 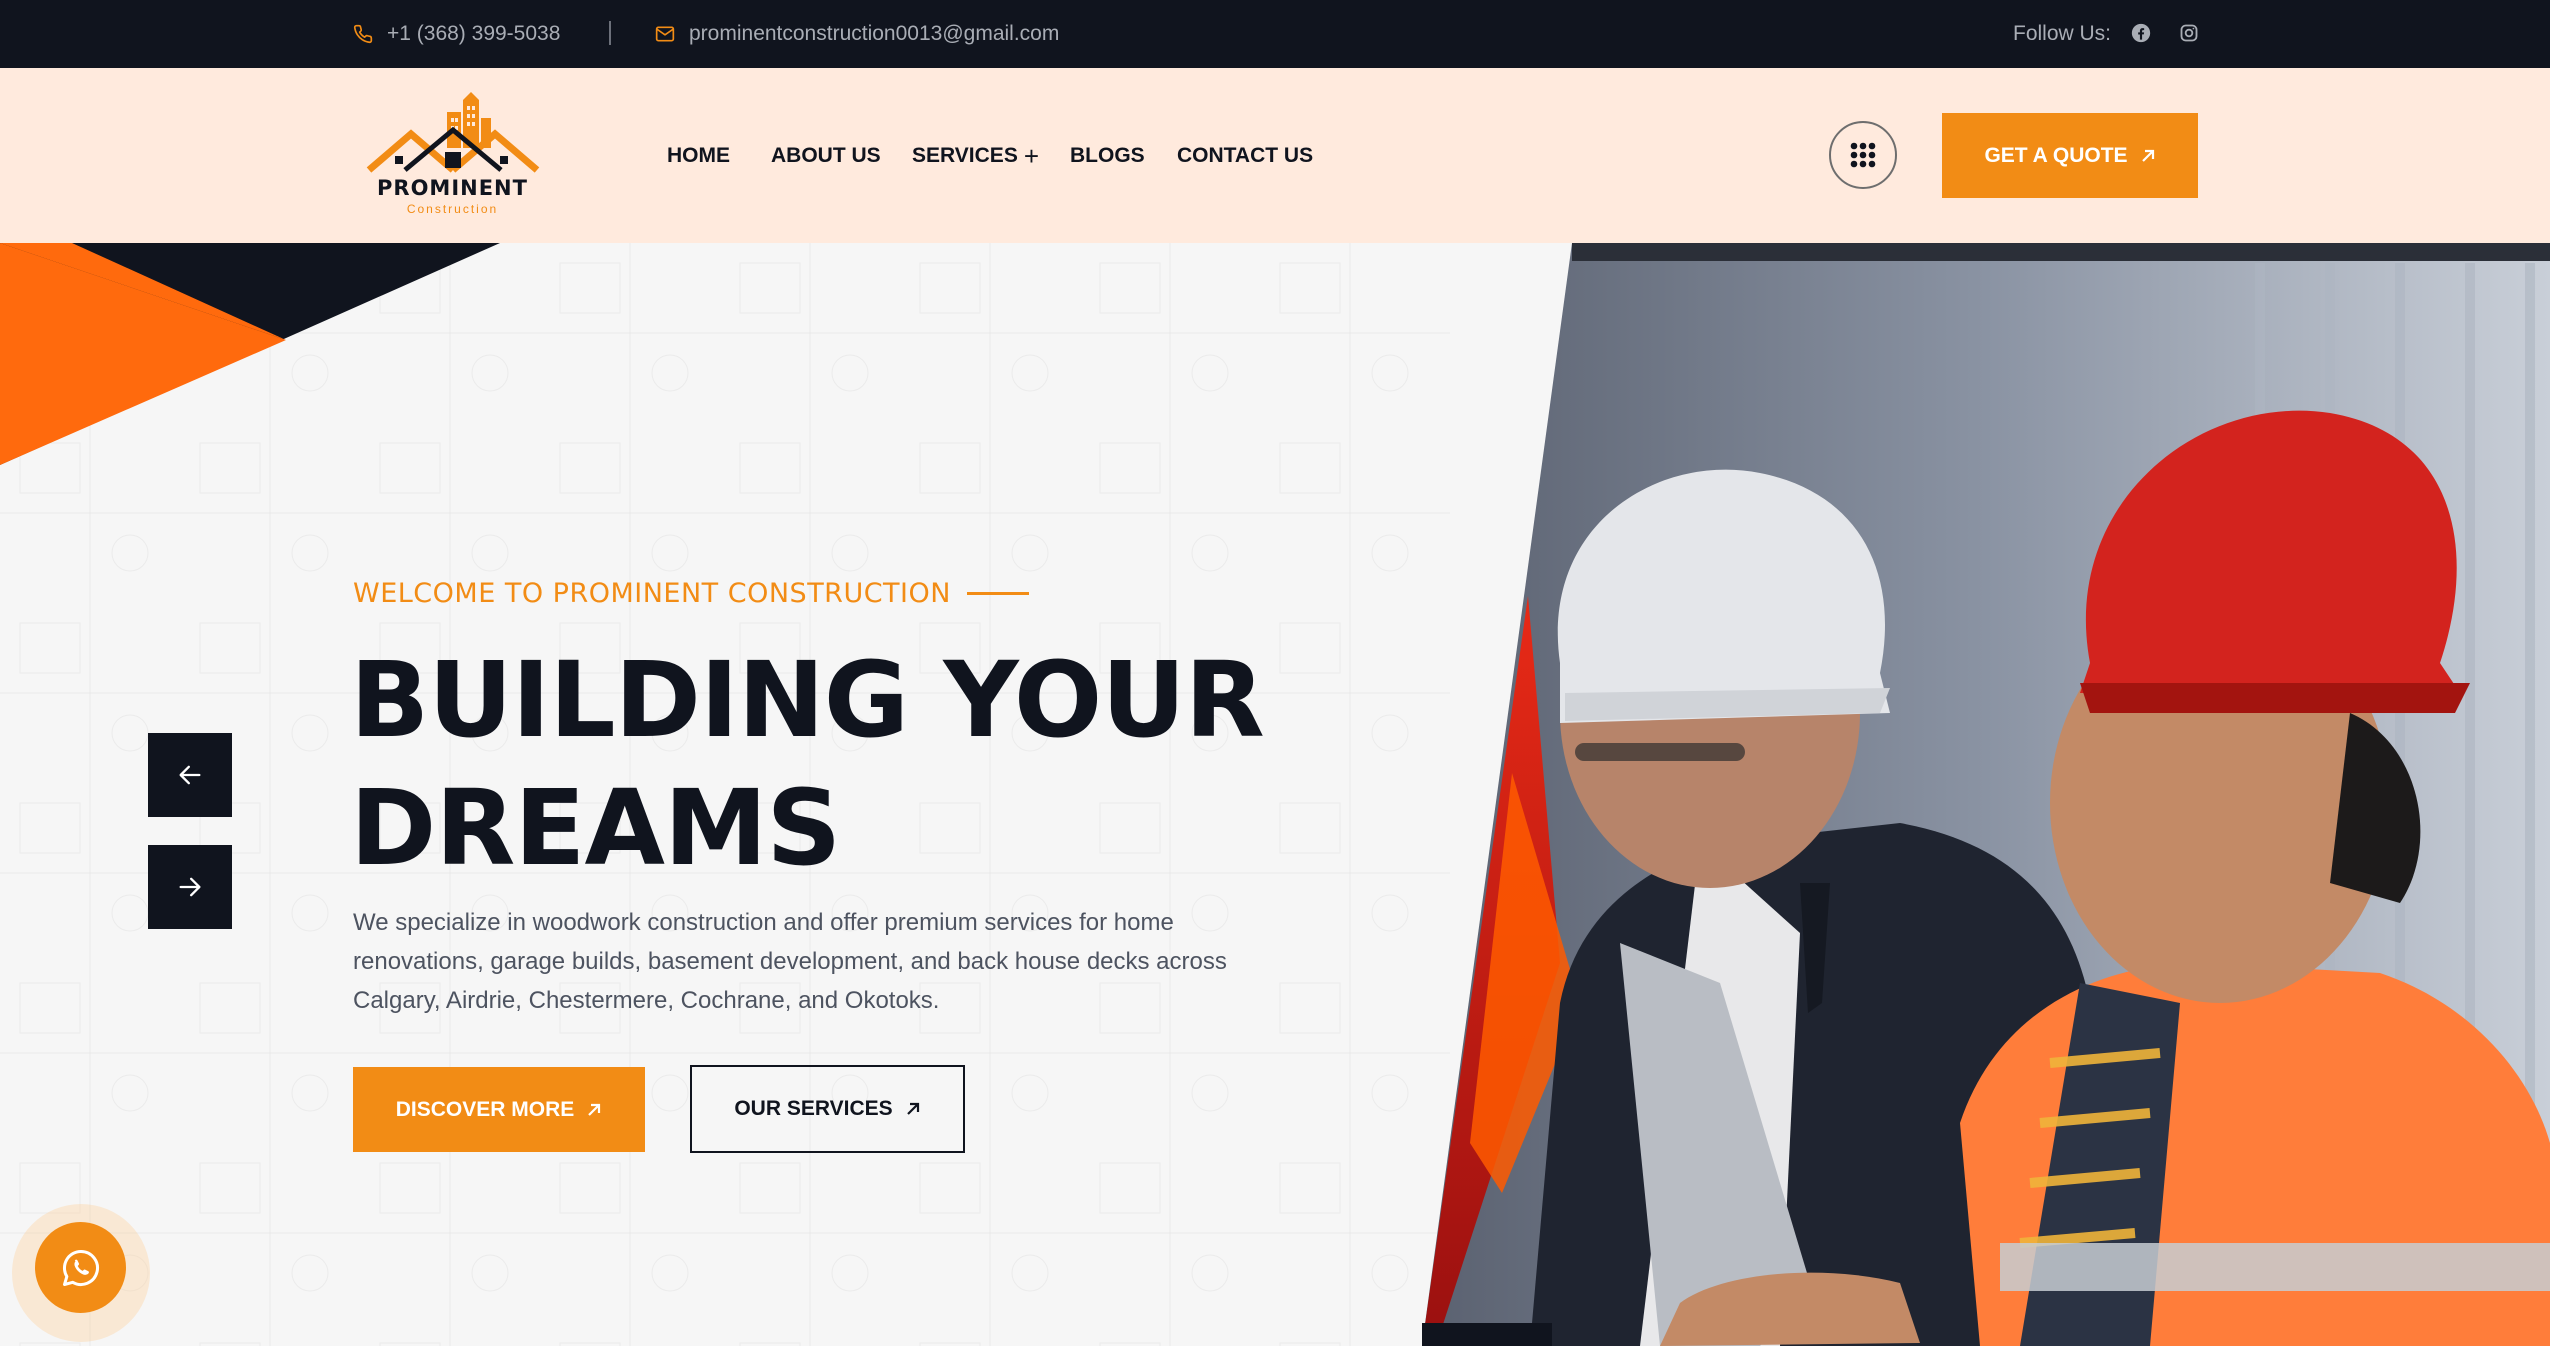 I want to click on phone-number: +1 (368) 399-5038, so click(x=474, y=33).